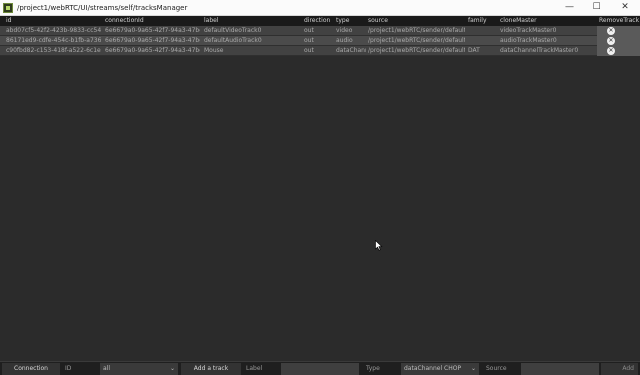 The height and width of the screenshot is (375, 640). I want to click on cell-id: abd07cf5-42f2-423b-9833-cc548a, so click(53, 30).